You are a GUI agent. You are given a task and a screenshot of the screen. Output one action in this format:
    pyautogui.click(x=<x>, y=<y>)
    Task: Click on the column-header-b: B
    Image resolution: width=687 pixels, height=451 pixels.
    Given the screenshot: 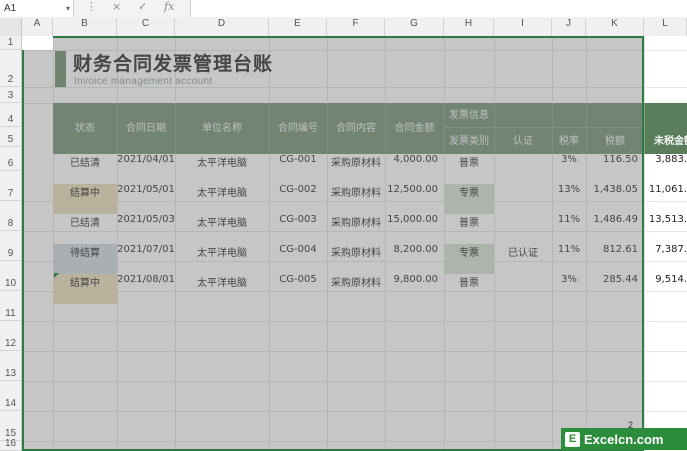 What is the action you would take?
    pyautogui.click(x=85, y=27)
    